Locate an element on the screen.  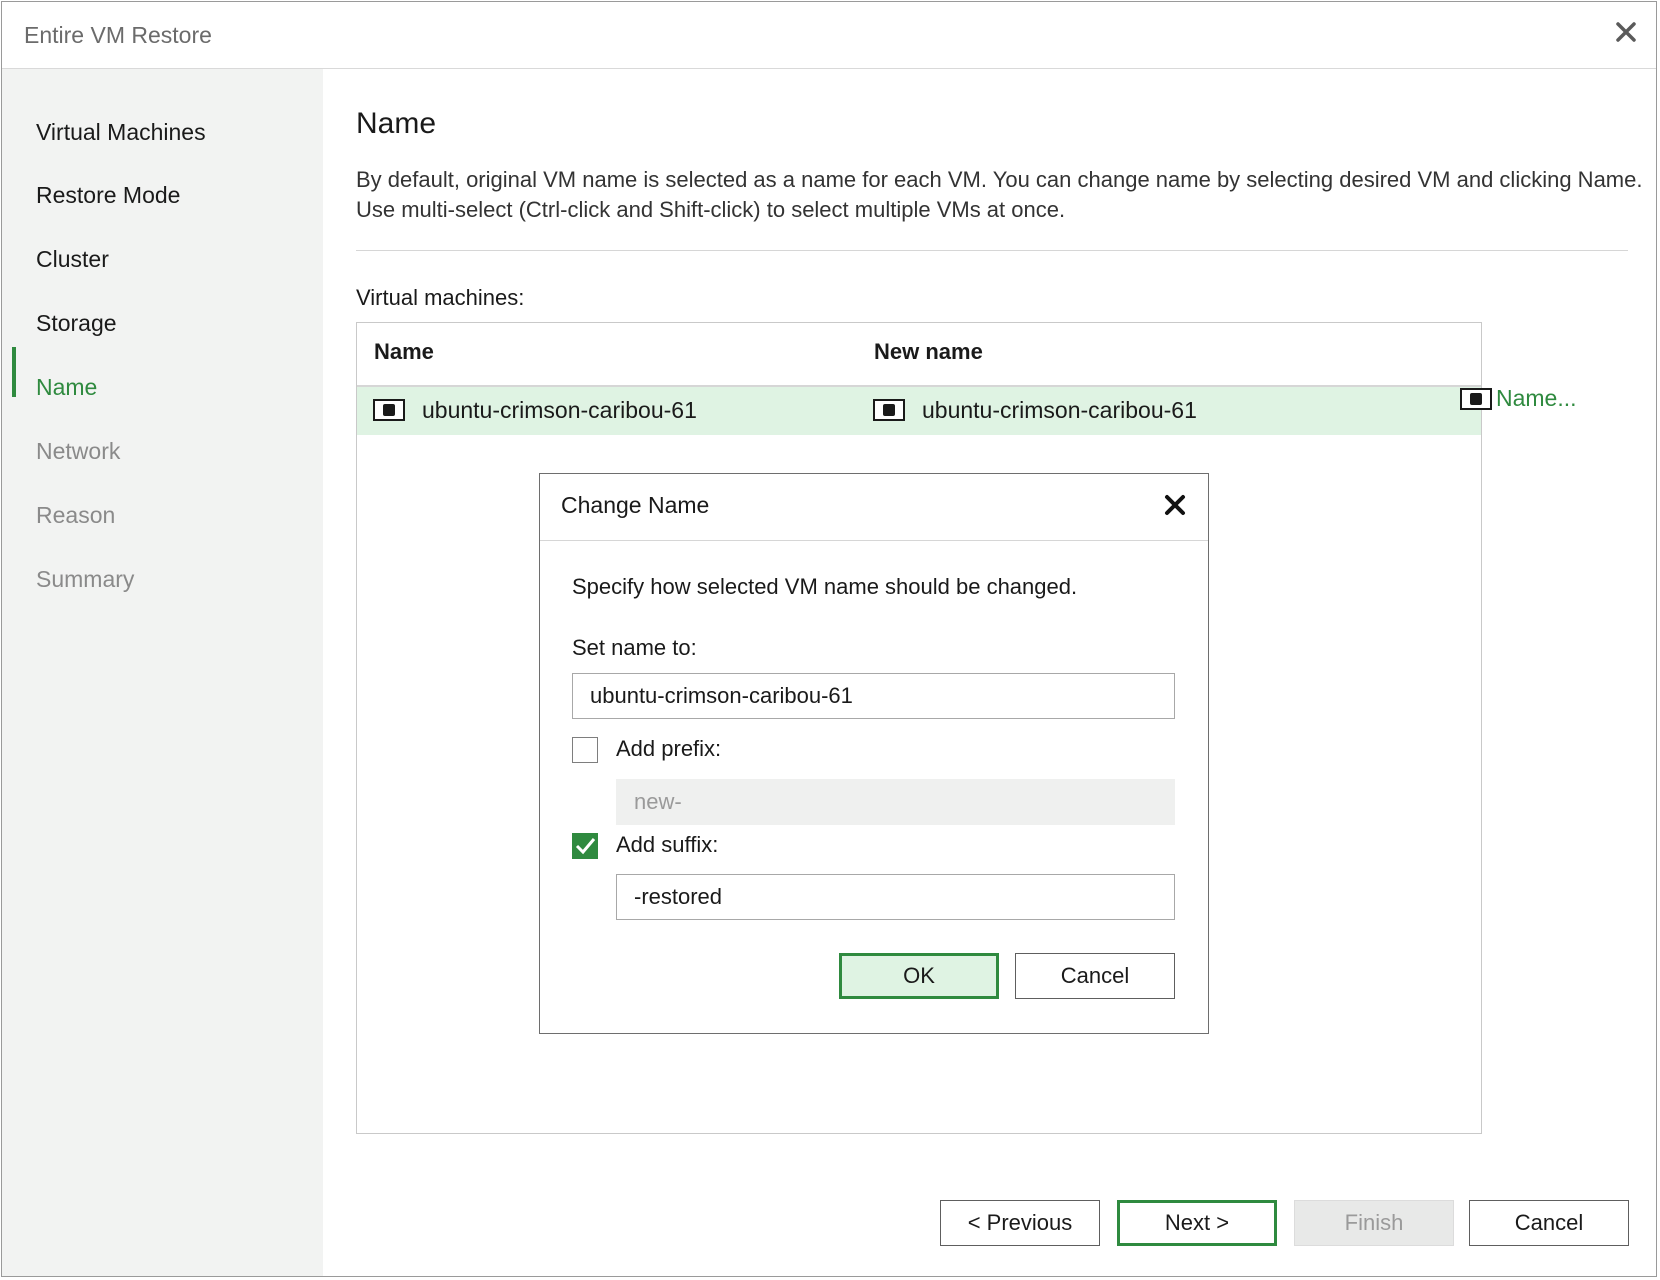
virtual-machines-label: Virtual machines: is located at coordinates (440, 297).